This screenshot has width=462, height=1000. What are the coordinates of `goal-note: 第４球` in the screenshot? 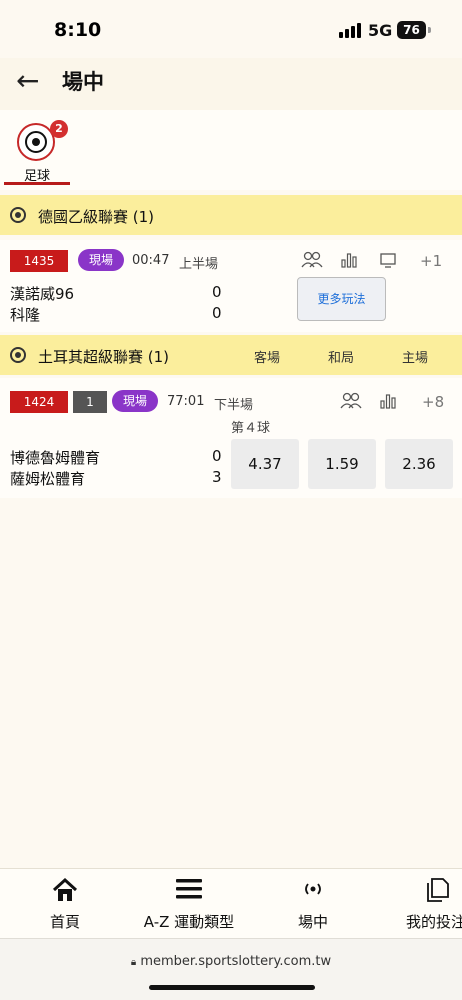 It's located at (251, 428).